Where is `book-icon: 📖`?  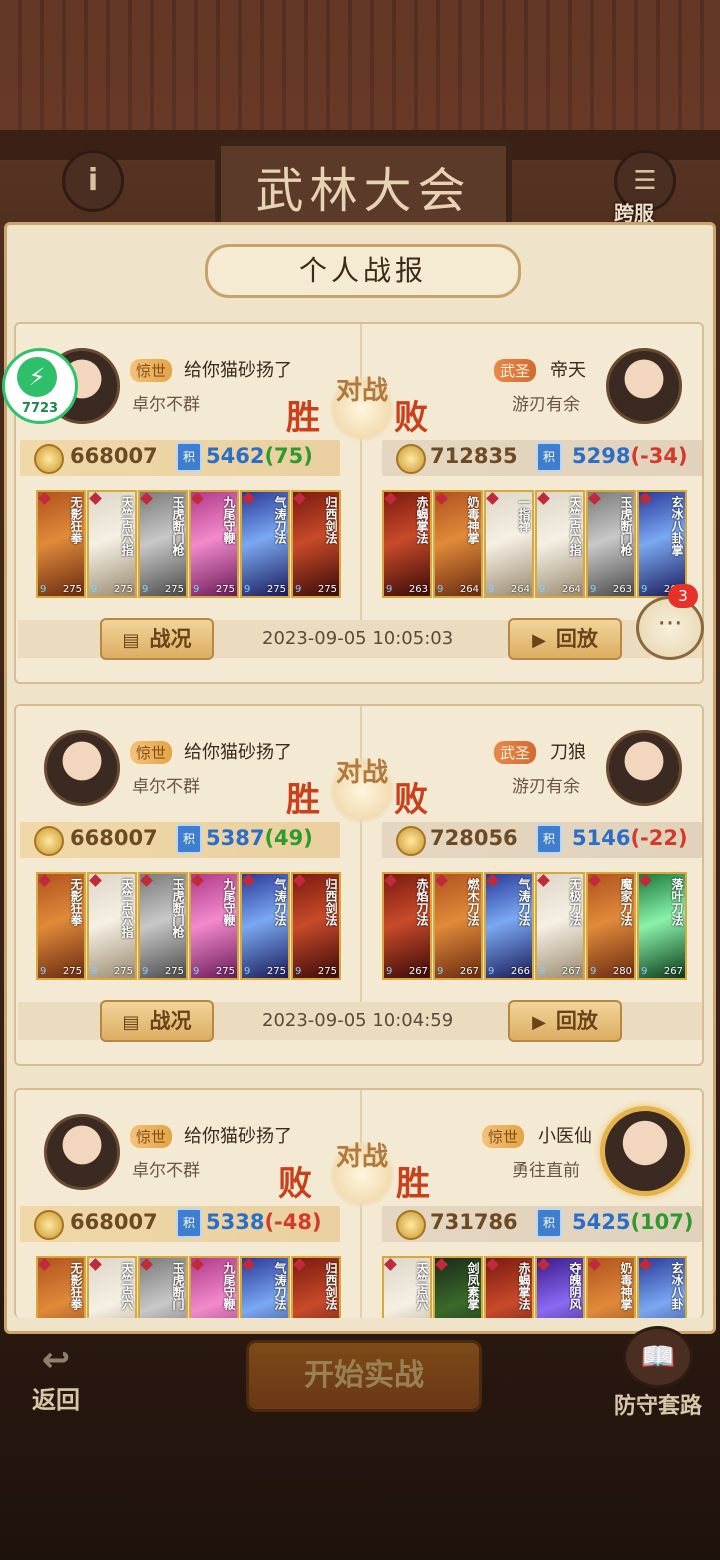 book-icon: 📖 is located at coordinates (658, 1357).